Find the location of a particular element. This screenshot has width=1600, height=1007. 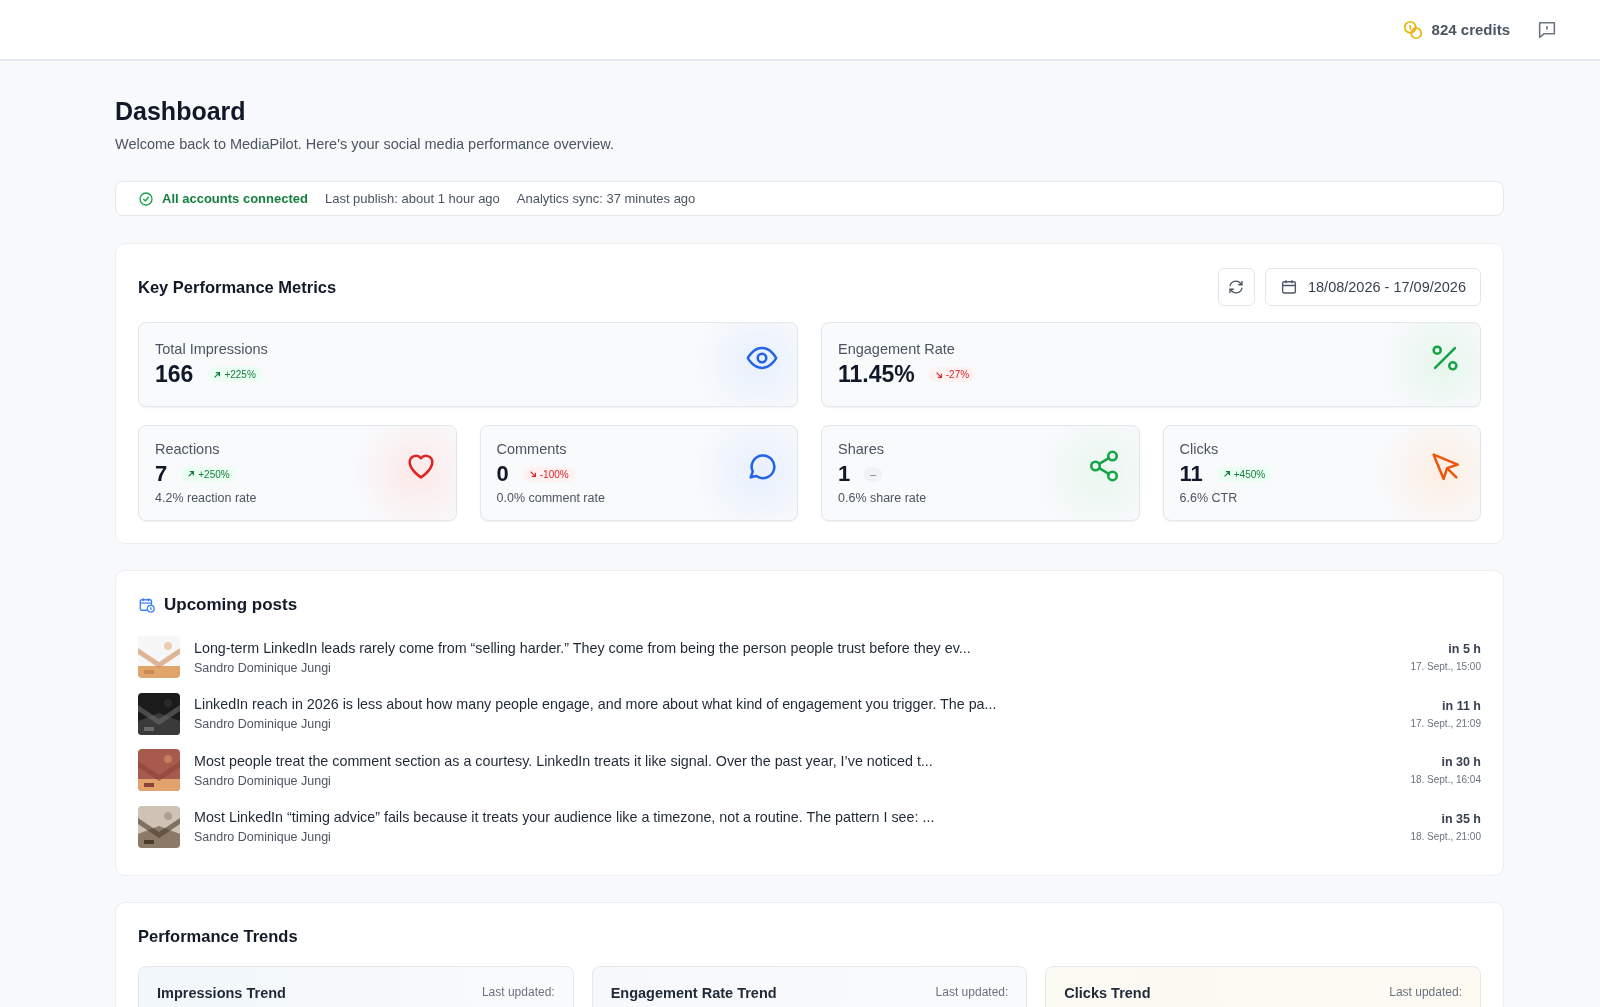

scheduled-date: 18. Sept., 16:04 is located at coordinates (1445, 780).